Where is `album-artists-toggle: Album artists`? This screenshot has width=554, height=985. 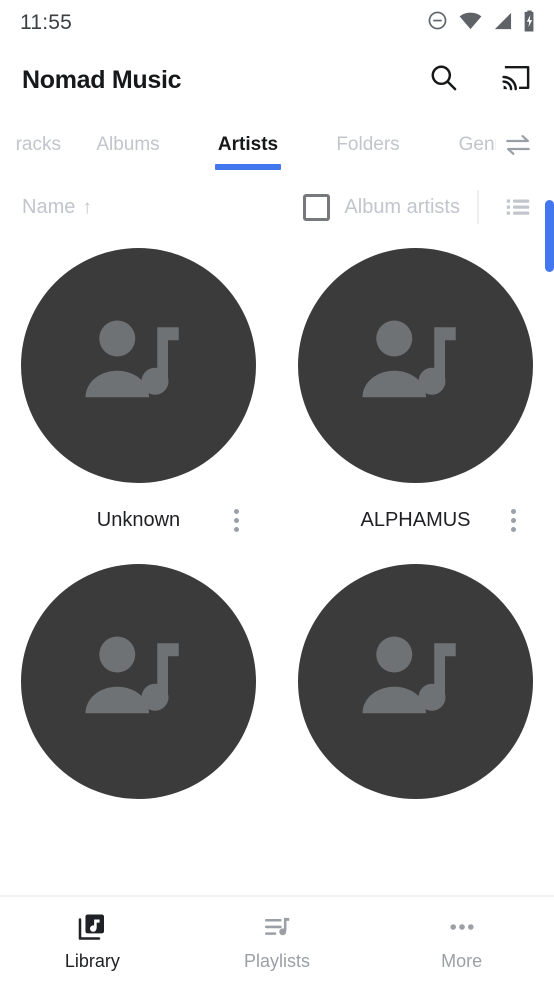
album-artists-toggle: Album artists is located at coordinates (381, 207).